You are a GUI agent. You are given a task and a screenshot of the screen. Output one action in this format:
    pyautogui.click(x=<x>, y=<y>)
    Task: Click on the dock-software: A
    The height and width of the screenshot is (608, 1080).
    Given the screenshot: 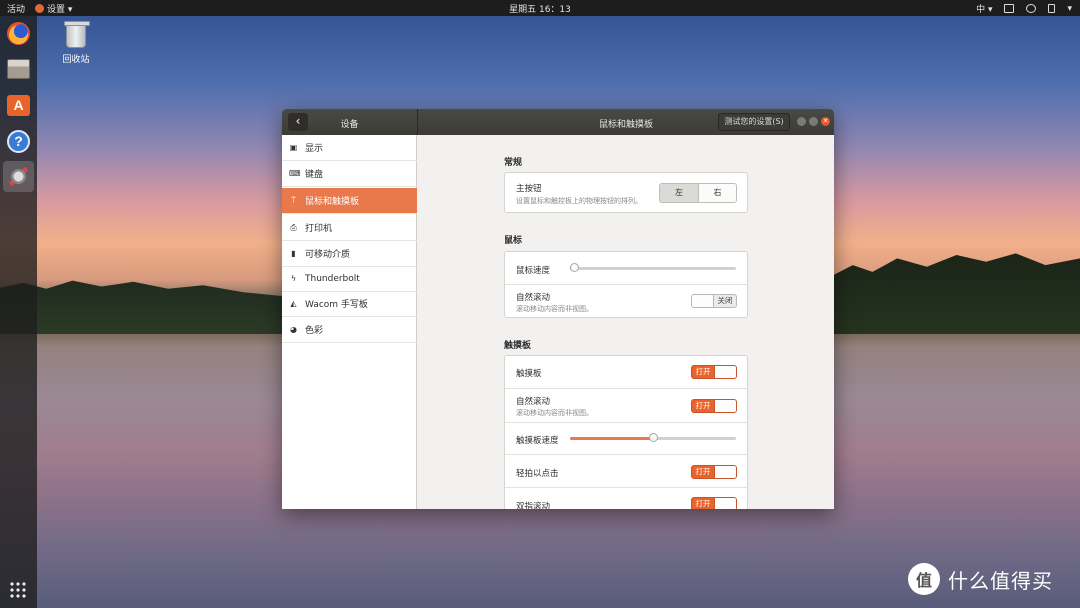 What is the action you would take?
    pyautogui.click(x=18, y=105)
    